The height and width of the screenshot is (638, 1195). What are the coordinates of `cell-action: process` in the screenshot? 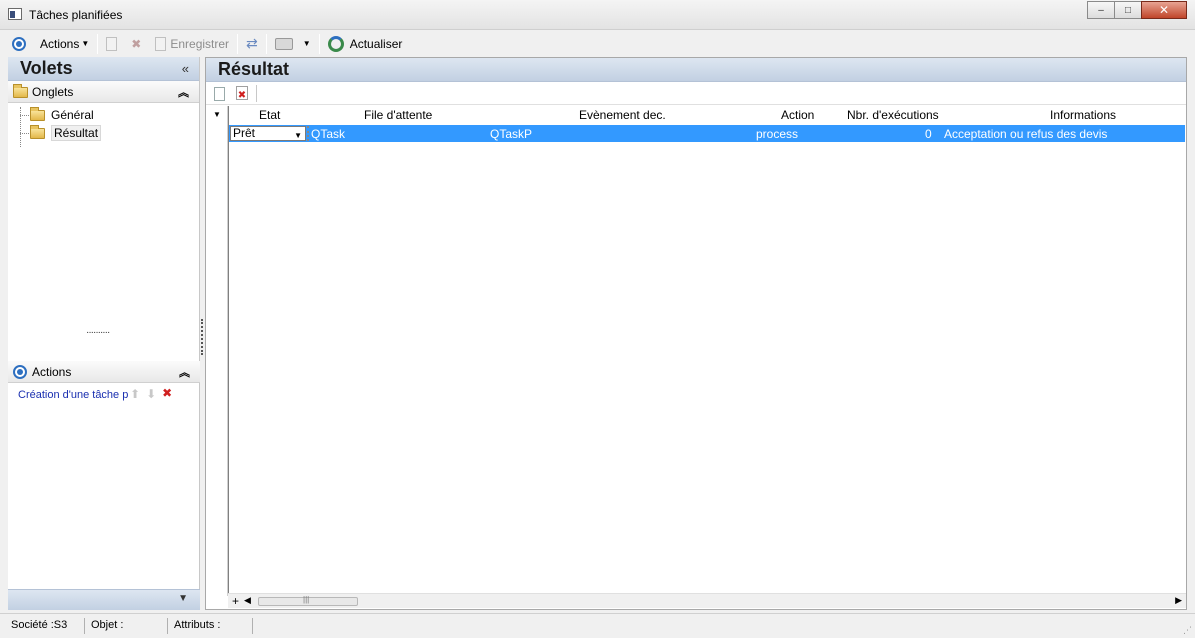 It's located at (777, 134).